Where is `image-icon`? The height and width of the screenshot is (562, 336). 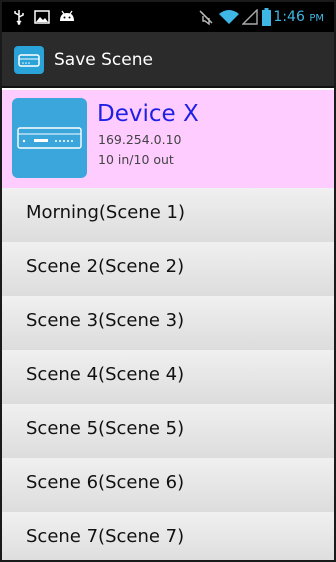 image-icon is located at coordinates (42, 17).